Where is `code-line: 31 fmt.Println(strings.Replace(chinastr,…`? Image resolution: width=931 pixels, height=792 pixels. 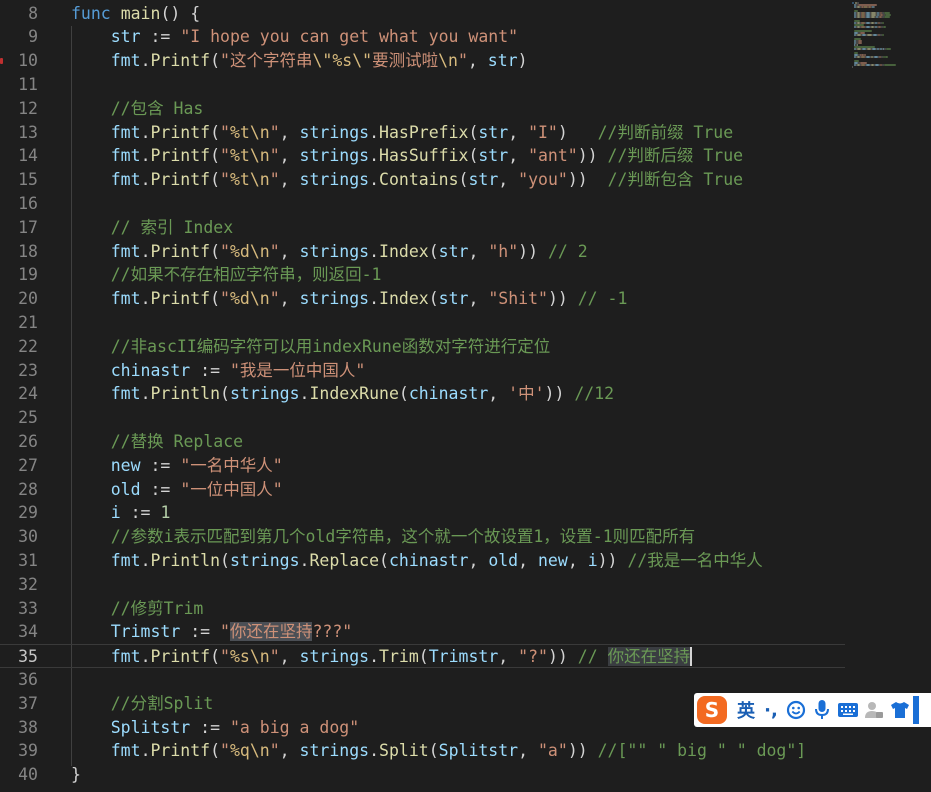 code-line: 31 fmt.Println(strings.Replace(chinastr,… is located at coordinates (422, 561).